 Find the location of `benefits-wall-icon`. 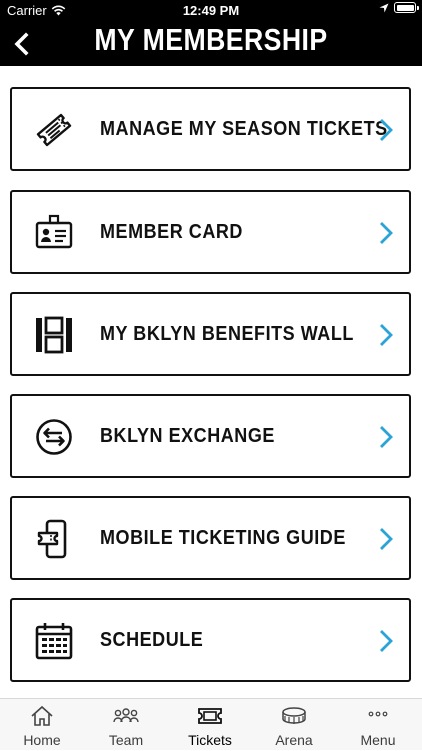

benefits-wall-icon is located at coordinates (54, 335).